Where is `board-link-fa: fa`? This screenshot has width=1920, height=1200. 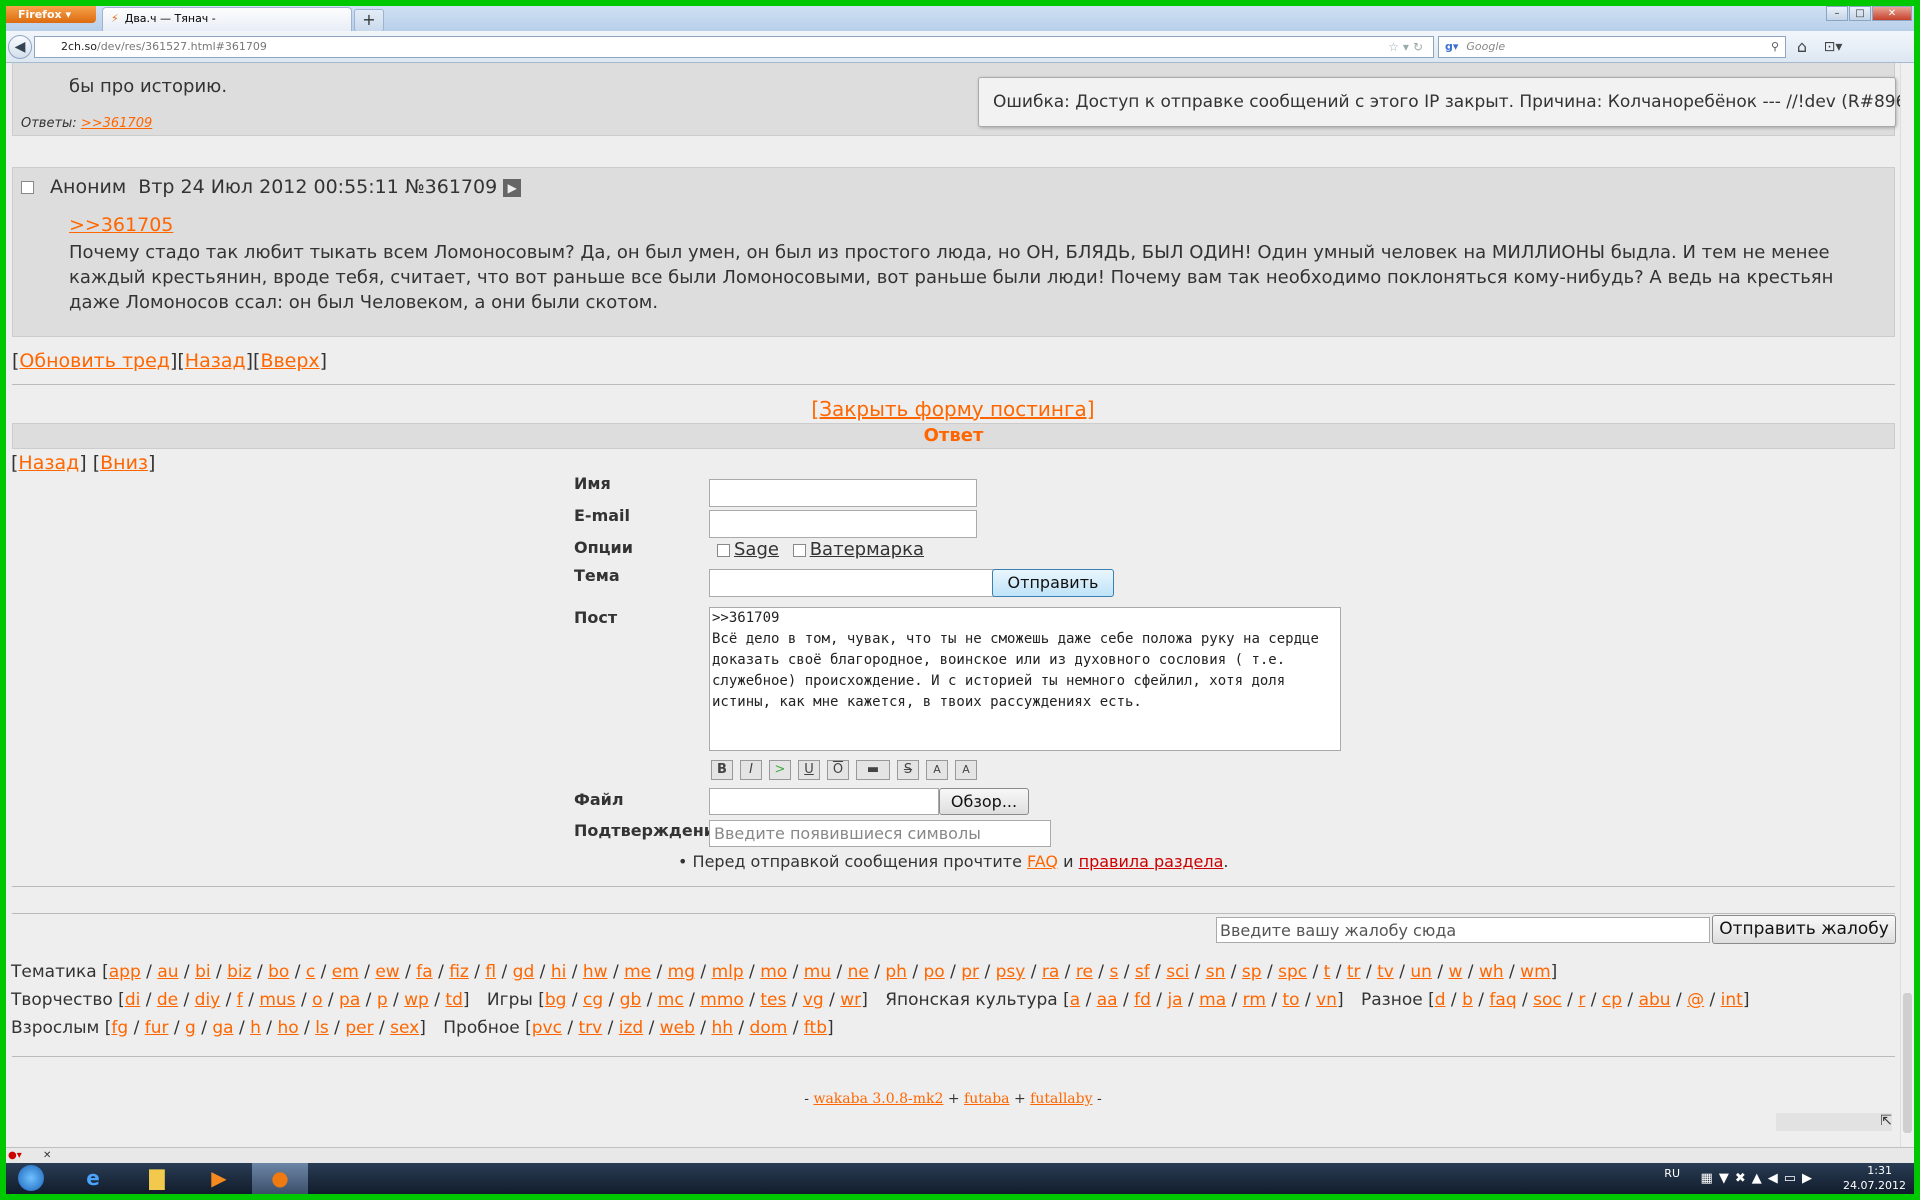
board-link-fa: fa is located at coordinates (424, 972).